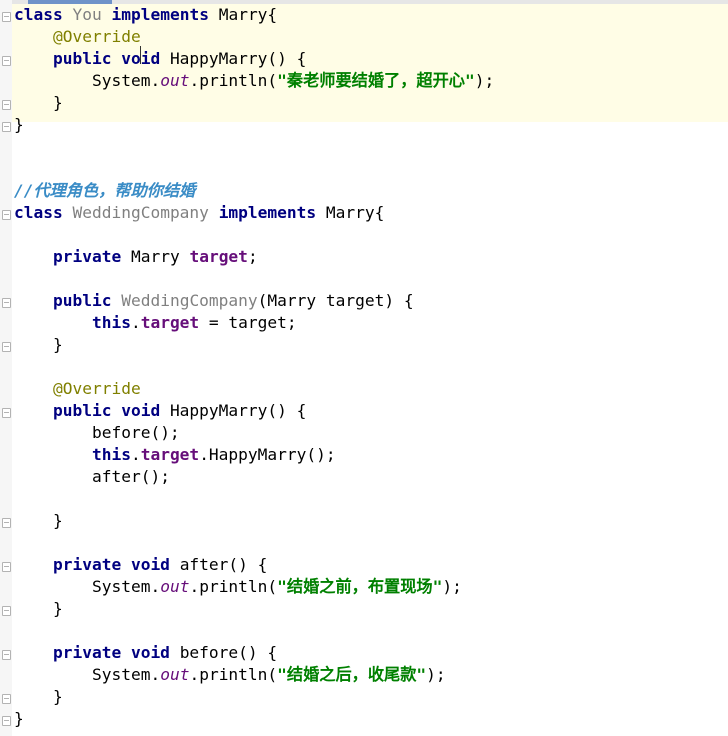 Image resolution: width=728 pixels, height=736 pixels. I want to click on code-line: System.out.println("结婚之前，布置现场");, so click(238, 587).